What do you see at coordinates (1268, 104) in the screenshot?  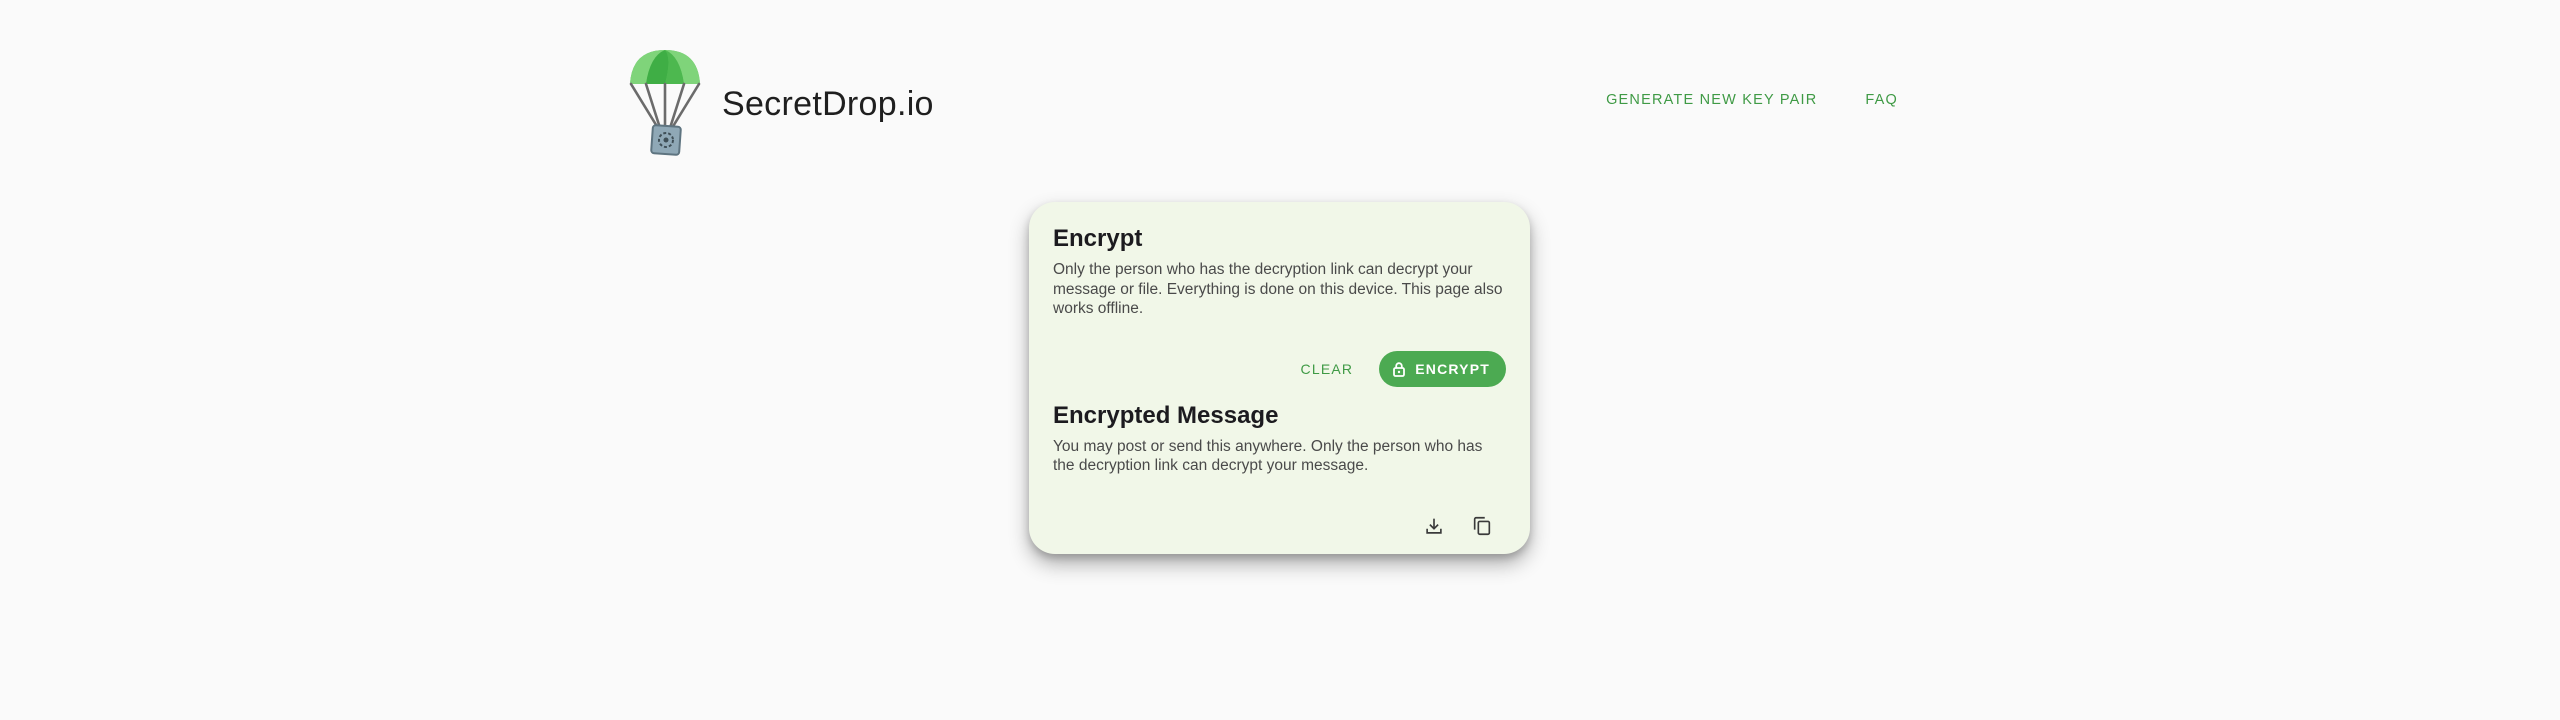 I see `header: SecretDrop.io GENERATE NEW KEY PAIR FAQ` at bounding box center [1268, 104].